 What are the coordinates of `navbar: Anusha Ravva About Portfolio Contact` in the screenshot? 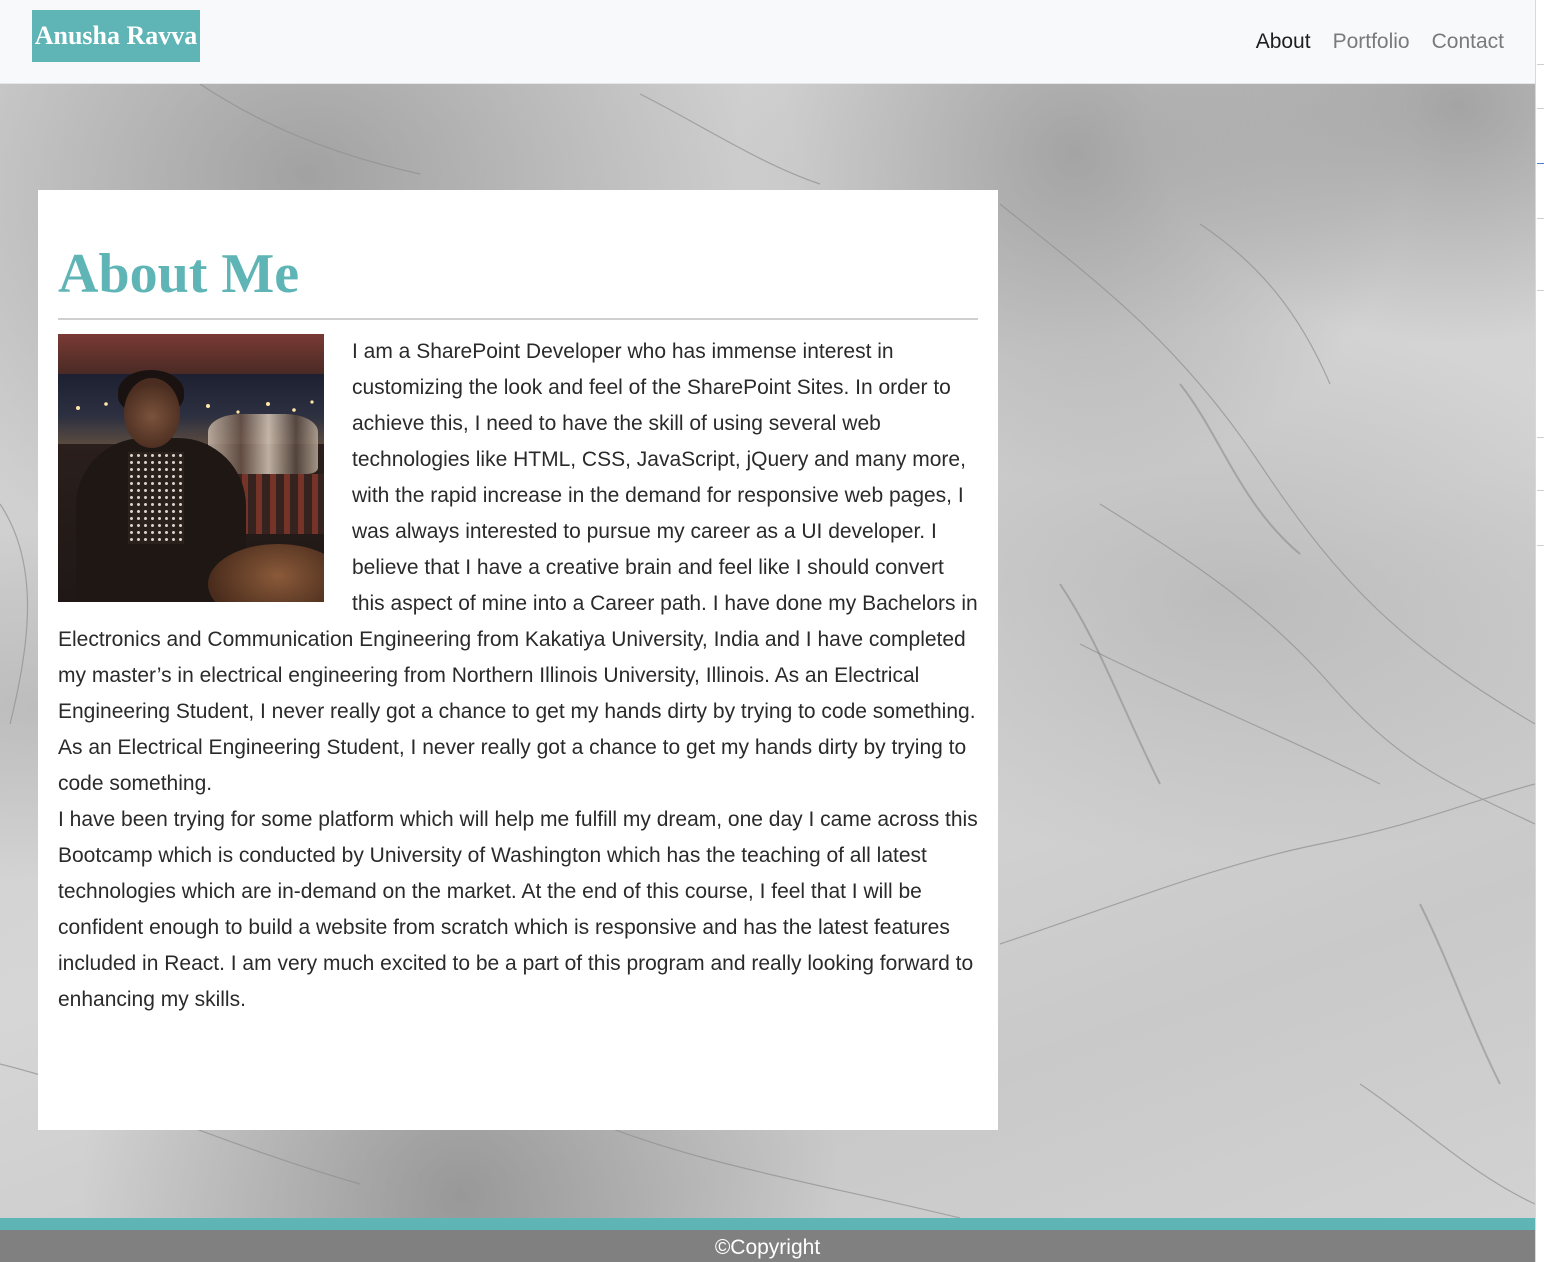 It's located at (767, 42).